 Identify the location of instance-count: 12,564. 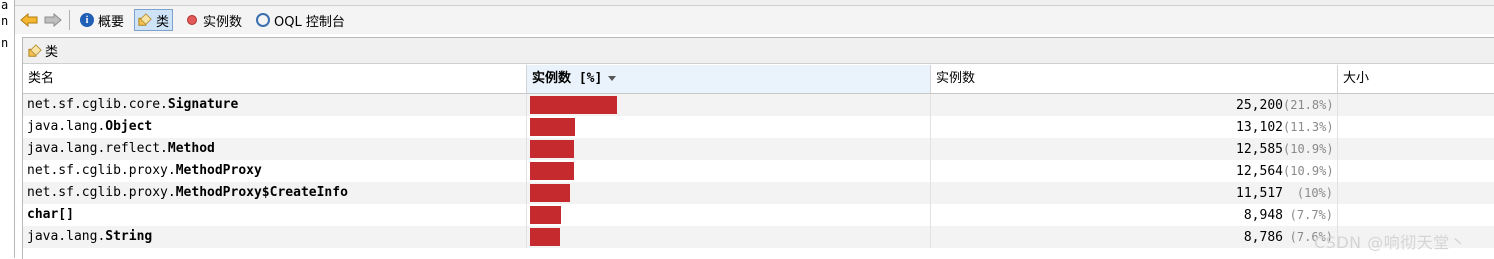
(1259, 171).